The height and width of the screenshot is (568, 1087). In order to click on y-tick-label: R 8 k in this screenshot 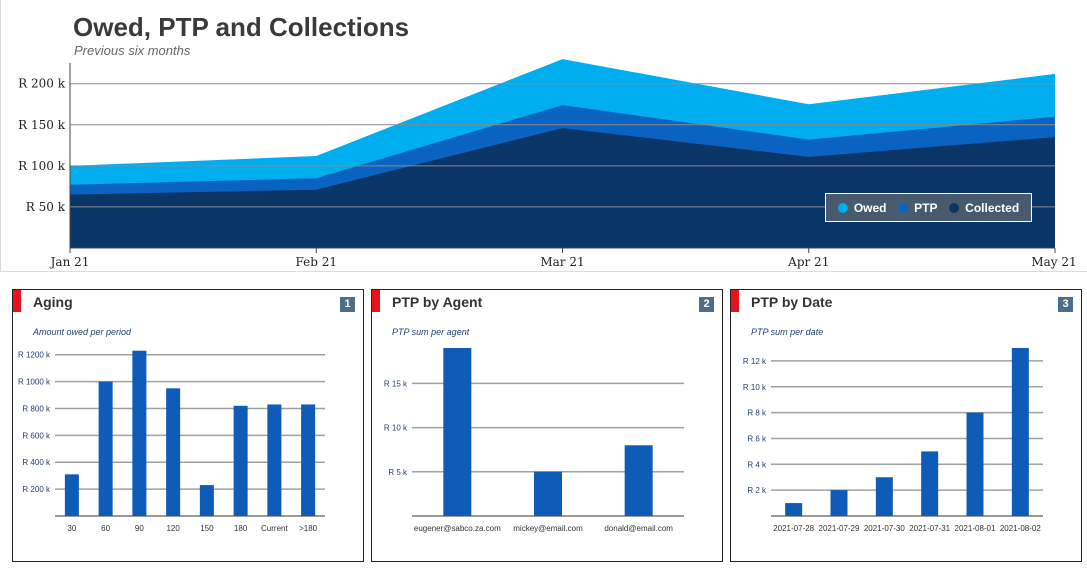, I will do `click(757, 413)`.